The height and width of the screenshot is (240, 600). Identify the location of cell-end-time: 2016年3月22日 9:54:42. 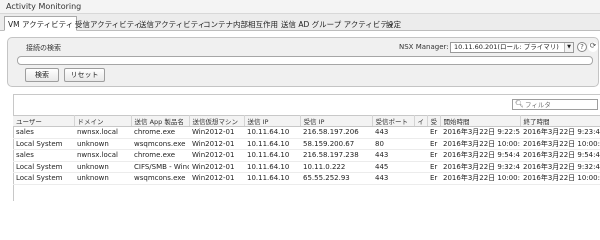
(560, 155).